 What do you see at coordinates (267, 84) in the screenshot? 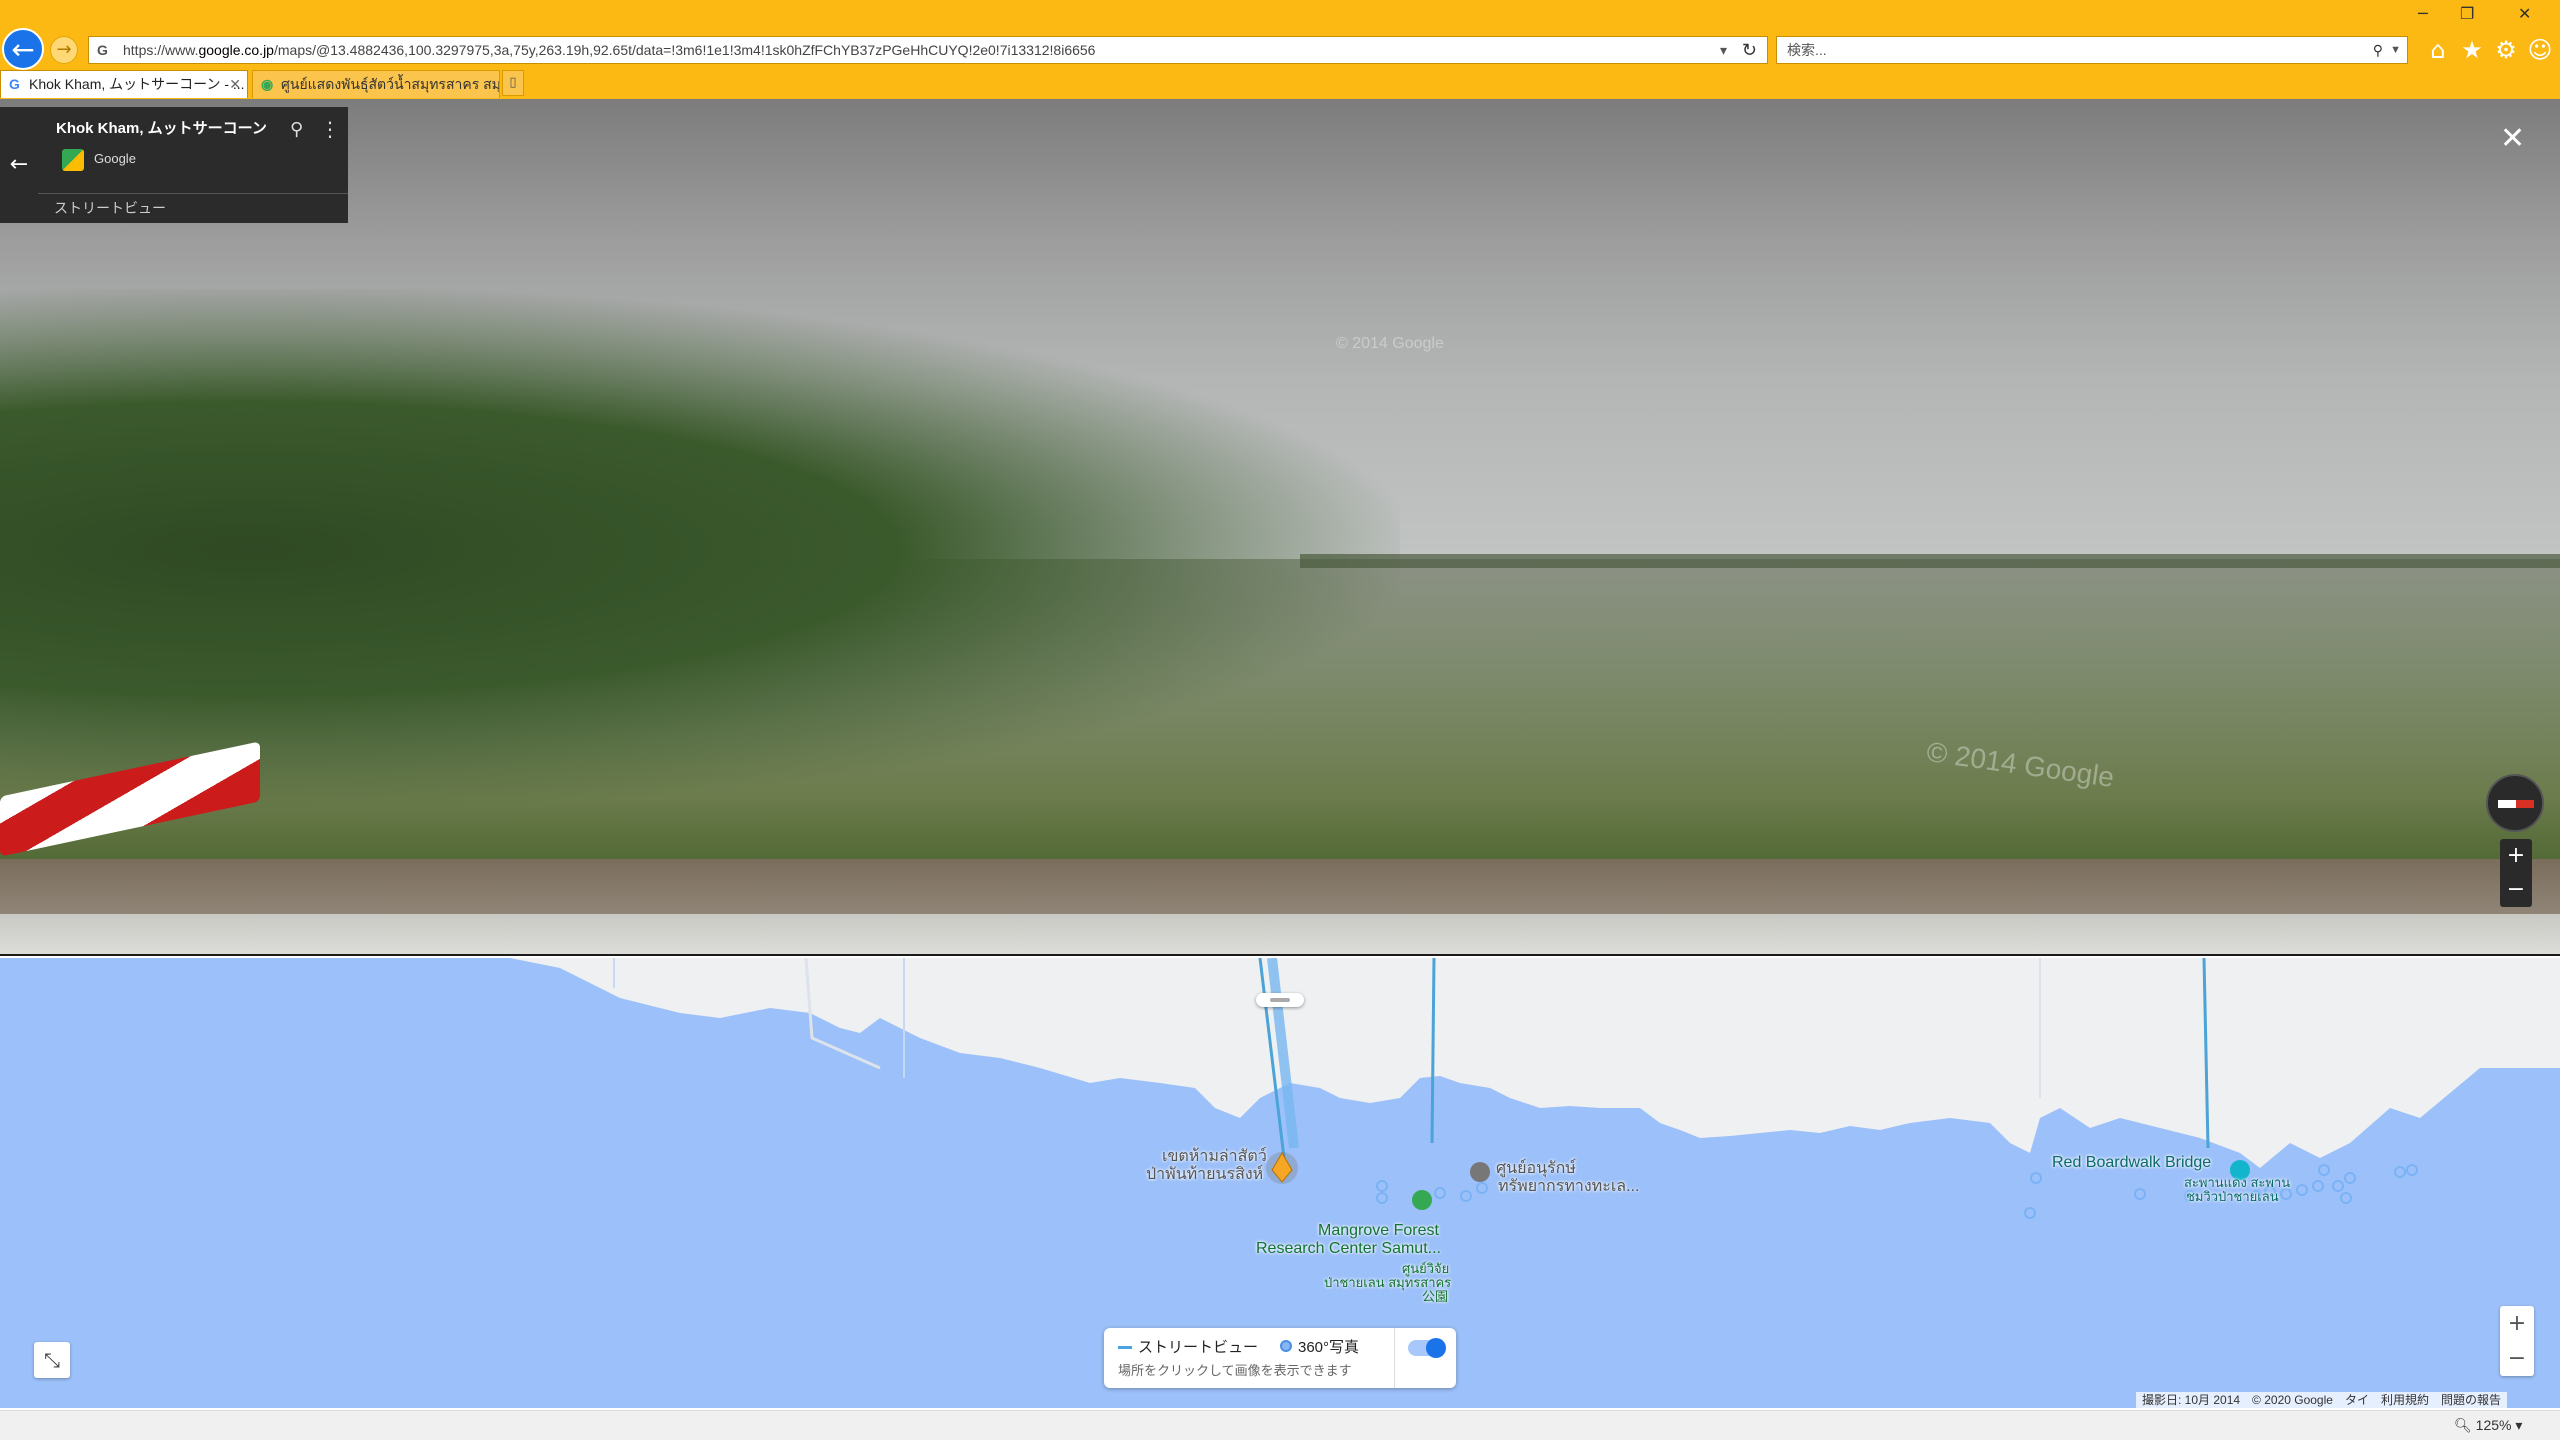
I see `maps-tab-icon: ◉` at bounding box center [267, 84].